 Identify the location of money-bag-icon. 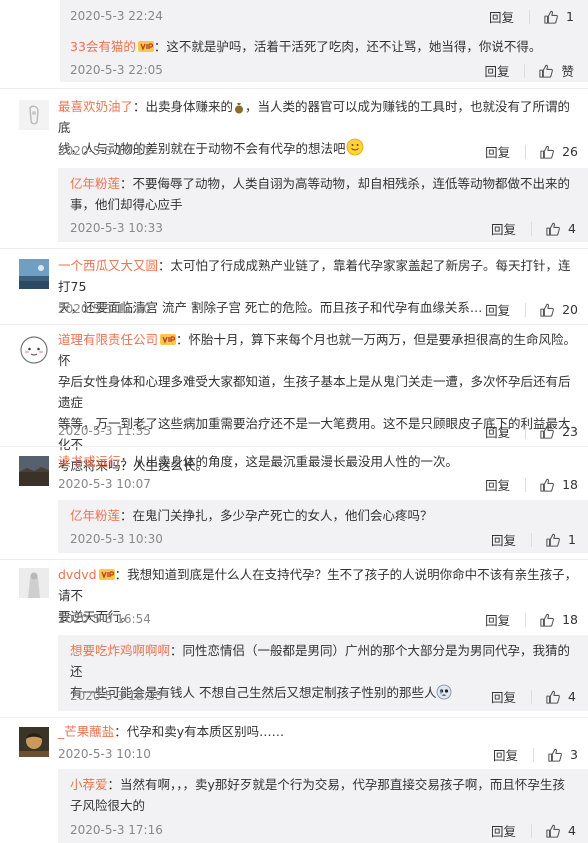
(239, 108).